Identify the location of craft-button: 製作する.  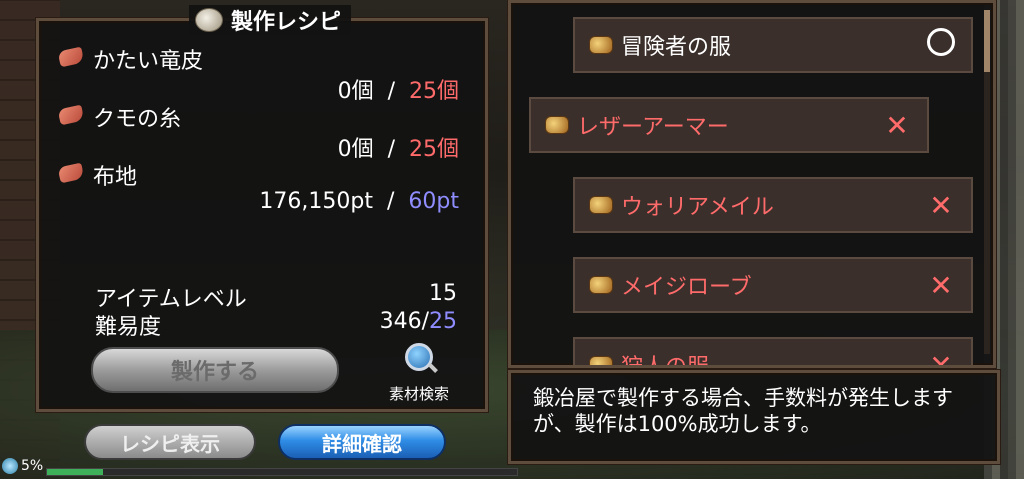
(215, 370).